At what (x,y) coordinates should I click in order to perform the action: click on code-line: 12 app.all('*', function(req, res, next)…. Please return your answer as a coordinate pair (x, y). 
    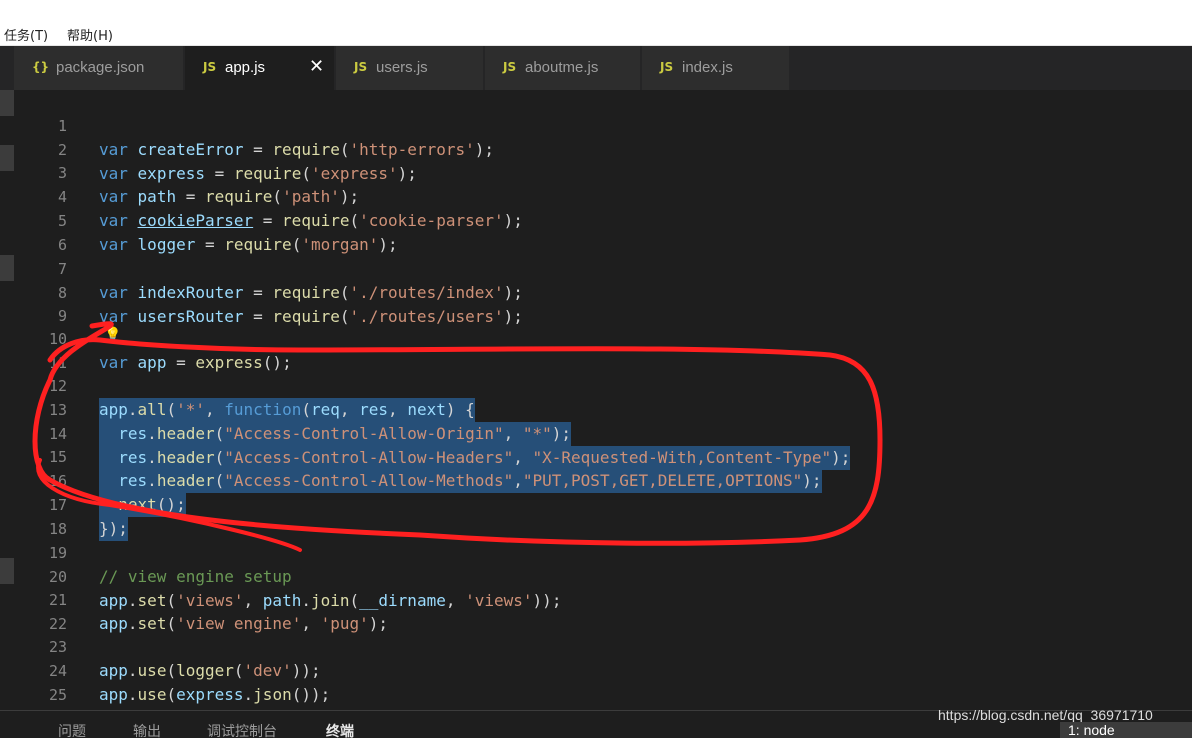
    Looking at the image, I should click on (603, 386).